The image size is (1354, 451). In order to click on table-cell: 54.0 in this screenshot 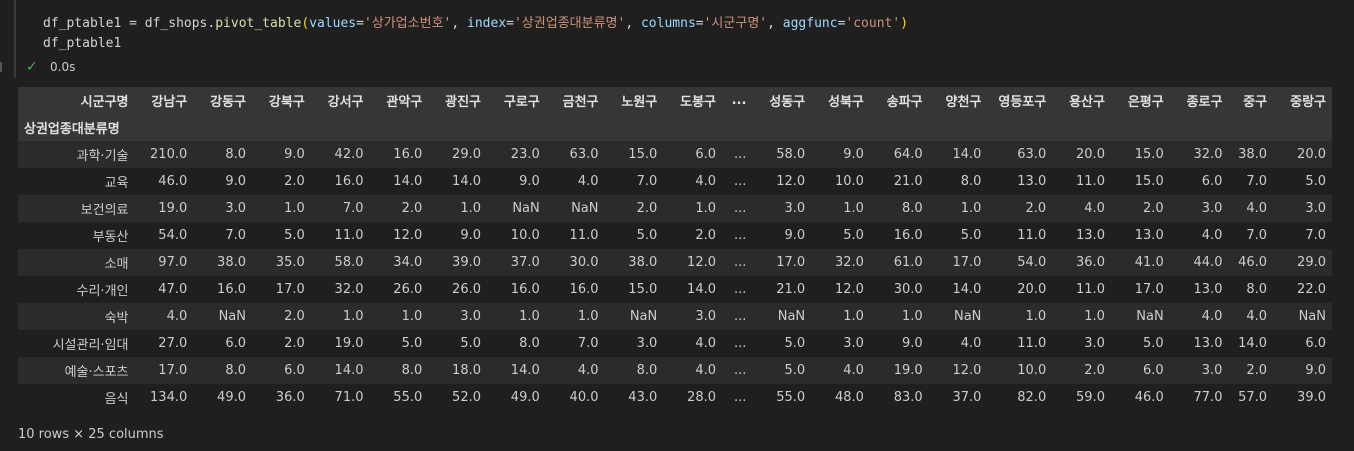, I will do `click(164, 235)`.